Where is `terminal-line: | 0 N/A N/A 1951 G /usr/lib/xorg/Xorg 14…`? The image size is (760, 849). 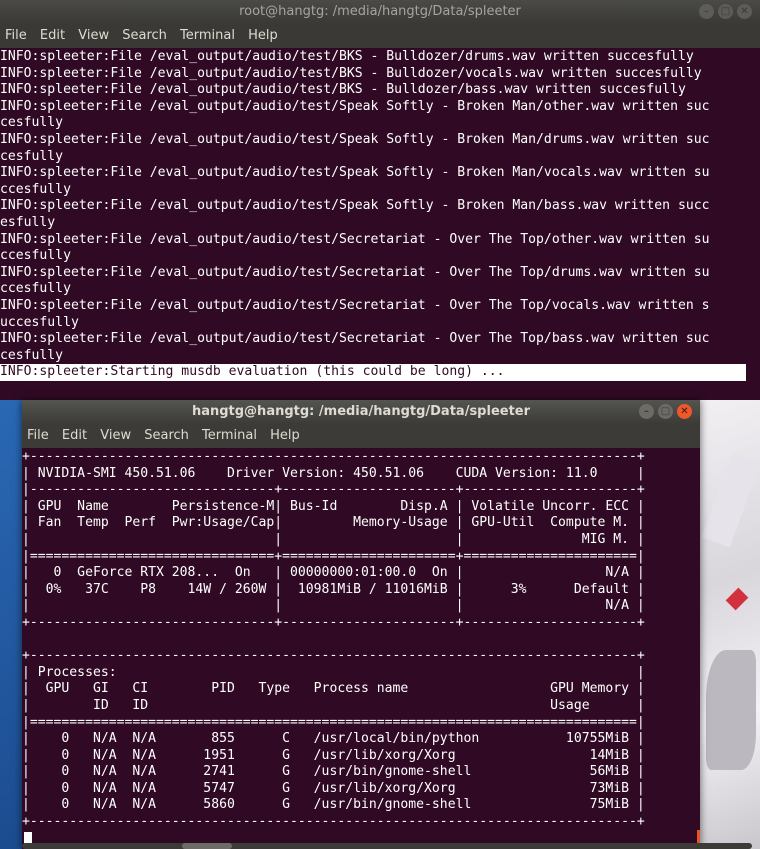
terminal-line: | 0 N/A N/A 1951 G /usr/lib/xorg/Xorg 14… is located at coordinates (333, 755).